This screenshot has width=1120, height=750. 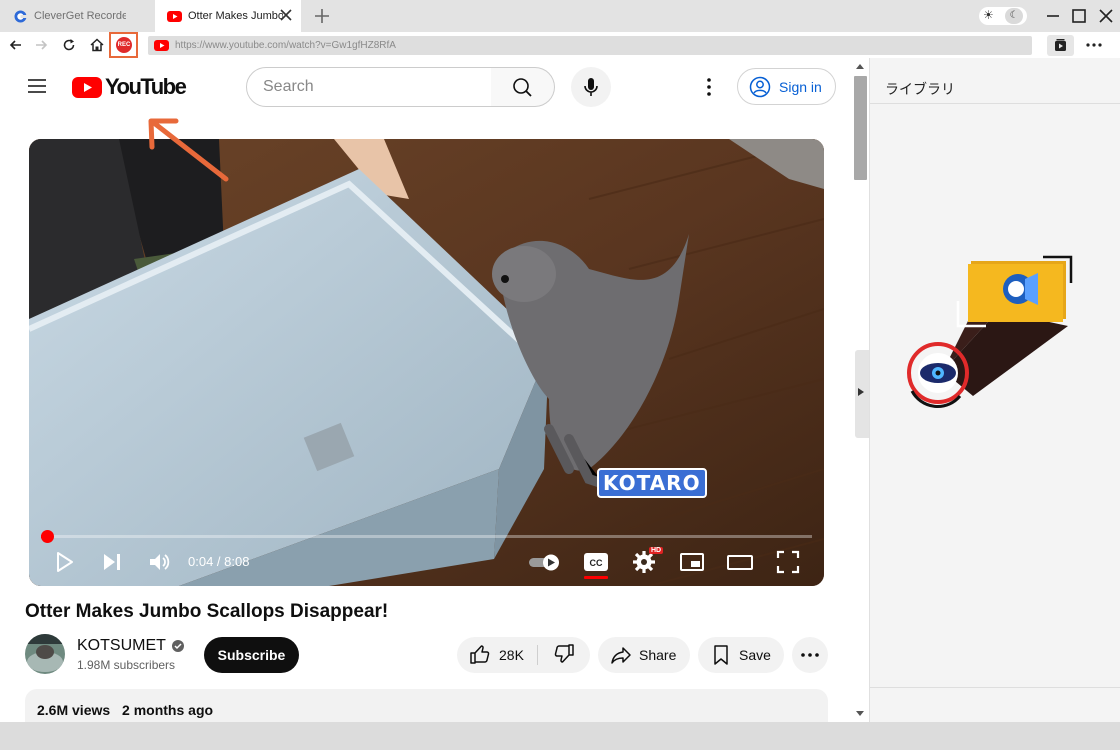 What do you see at coordinates (1003, 16) in the screenshot?
I see `theme-toggle: ☀ ☾` at bounding box center [1003, 16].